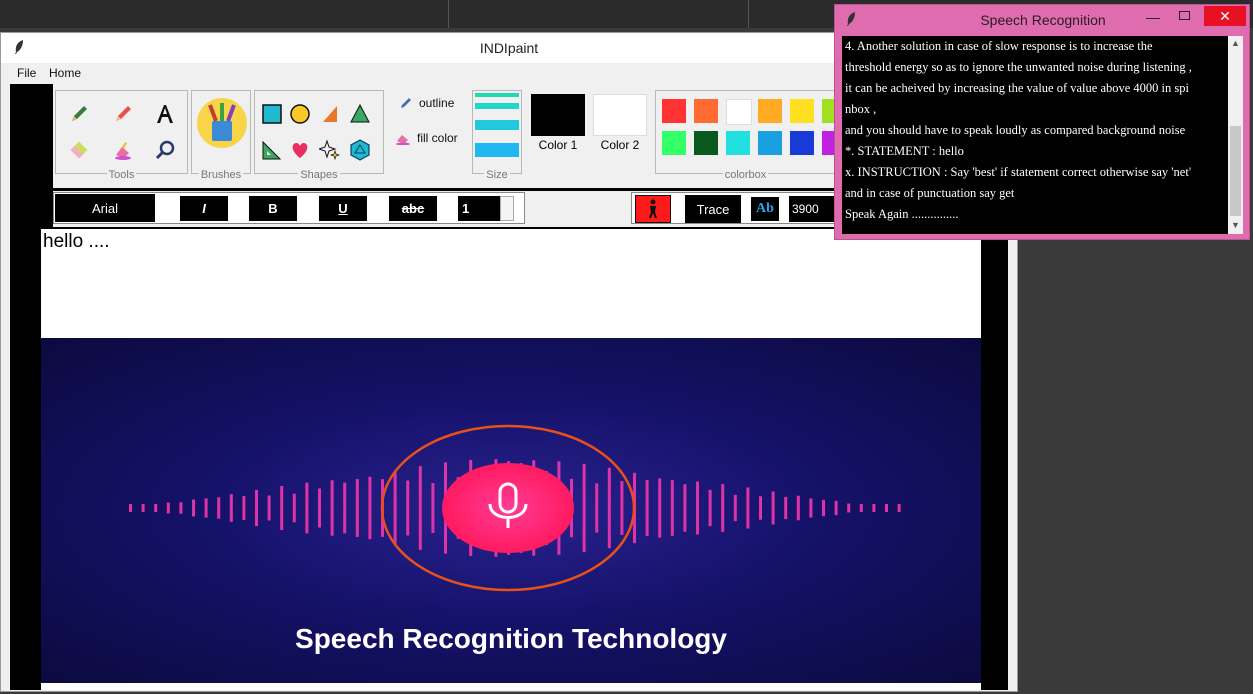  What do you see at coordinates (507, 208) in the screenshot?
I see `size-spin-arrows` at bounding box center [507, 208].